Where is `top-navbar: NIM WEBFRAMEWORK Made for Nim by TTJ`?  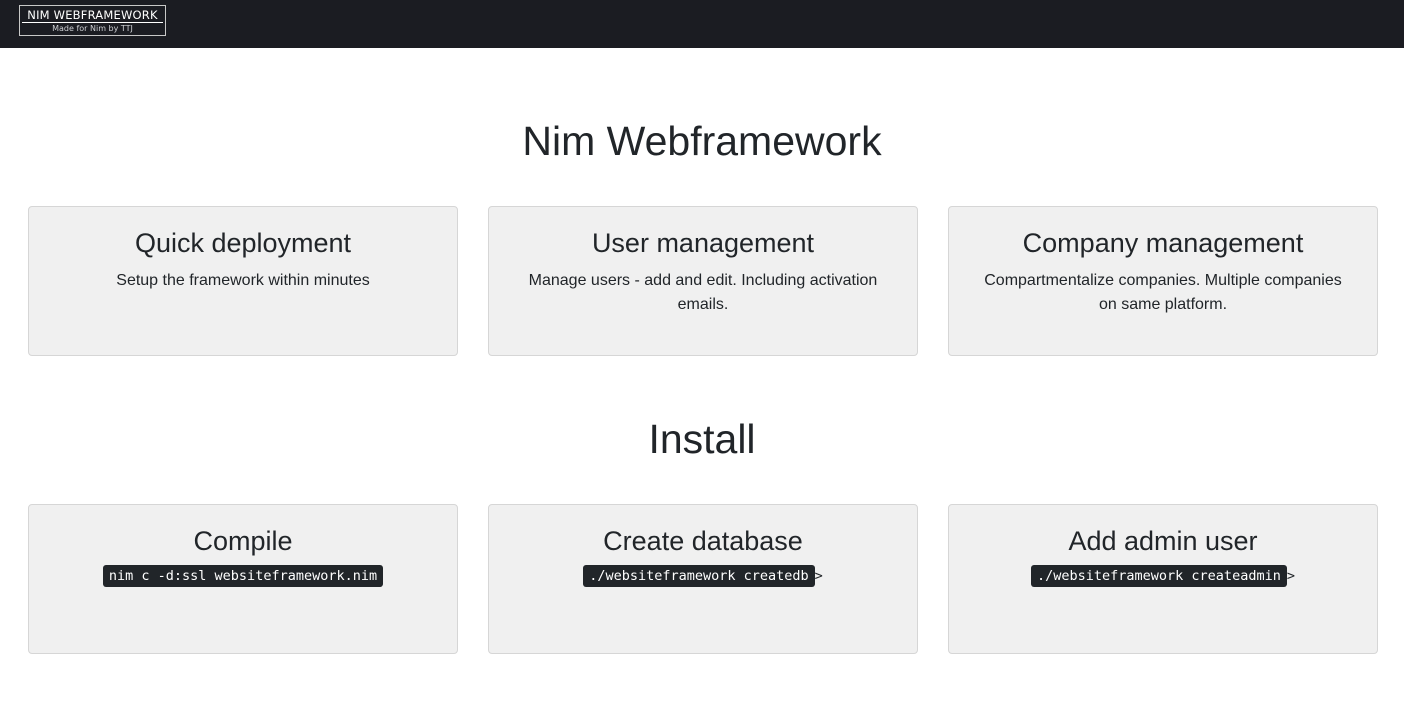
top-navbar: NIM WEBFRAMEWORK Made for Nim by TTJ is located at coordinates (702, 24).